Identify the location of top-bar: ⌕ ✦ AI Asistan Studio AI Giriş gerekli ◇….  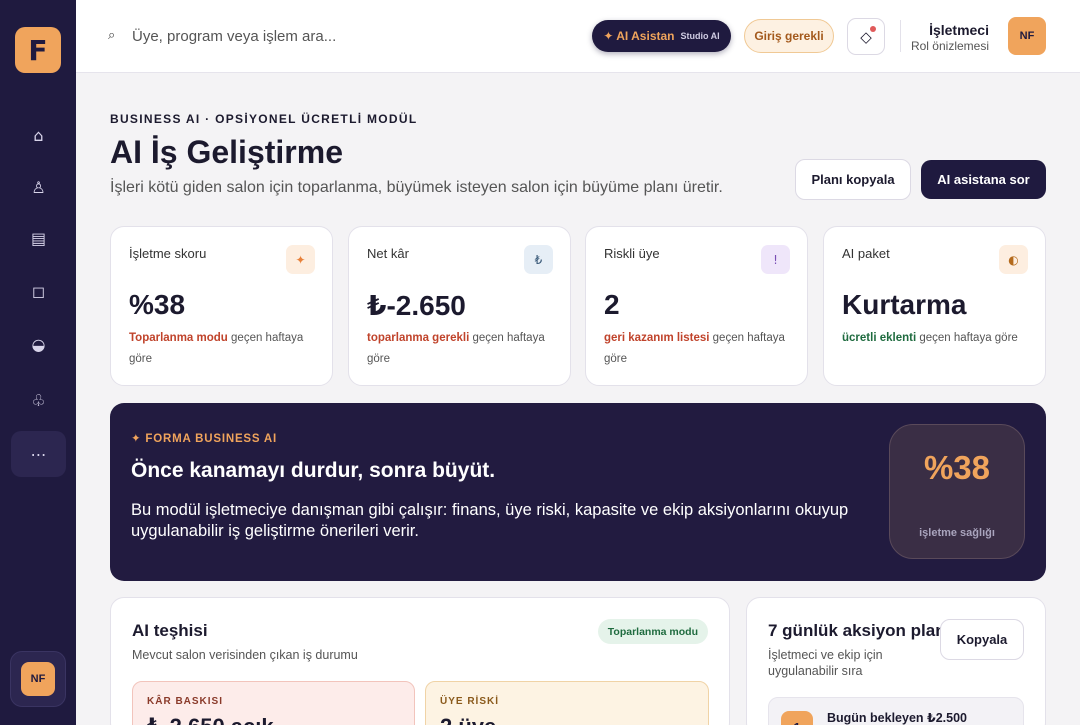
(578, 36).